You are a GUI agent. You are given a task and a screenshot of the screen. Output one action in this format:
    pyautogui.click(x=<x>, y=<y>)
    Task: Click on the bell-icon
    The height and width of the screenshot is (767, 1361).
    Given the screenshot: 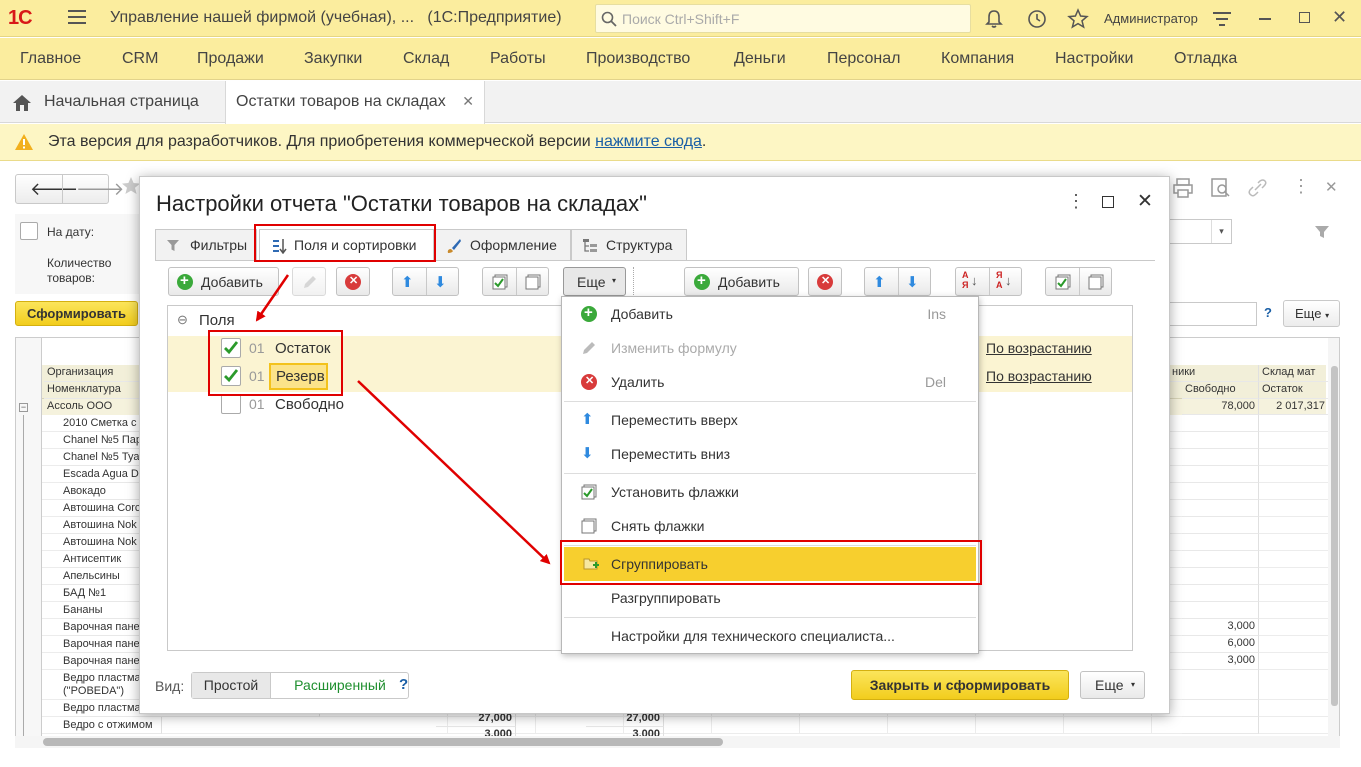 What is the action you would take?
    pyautogui.click(x=994, y=19)
    